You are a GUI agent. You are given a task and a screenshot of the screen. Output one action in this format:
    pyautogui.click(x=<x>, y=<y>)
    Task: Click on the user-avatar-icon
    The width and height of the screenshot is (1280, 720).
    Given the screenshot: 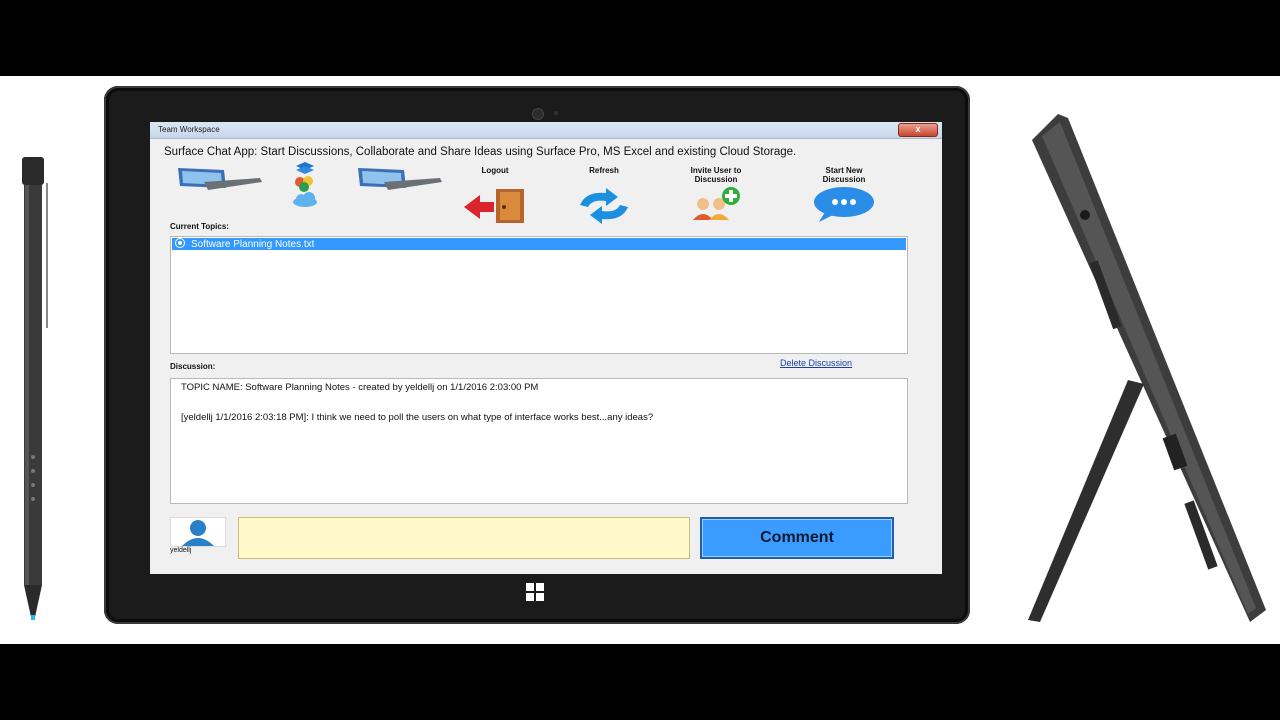 What is the action you would take?
    pyautogui.click(x=198, y=533)
    